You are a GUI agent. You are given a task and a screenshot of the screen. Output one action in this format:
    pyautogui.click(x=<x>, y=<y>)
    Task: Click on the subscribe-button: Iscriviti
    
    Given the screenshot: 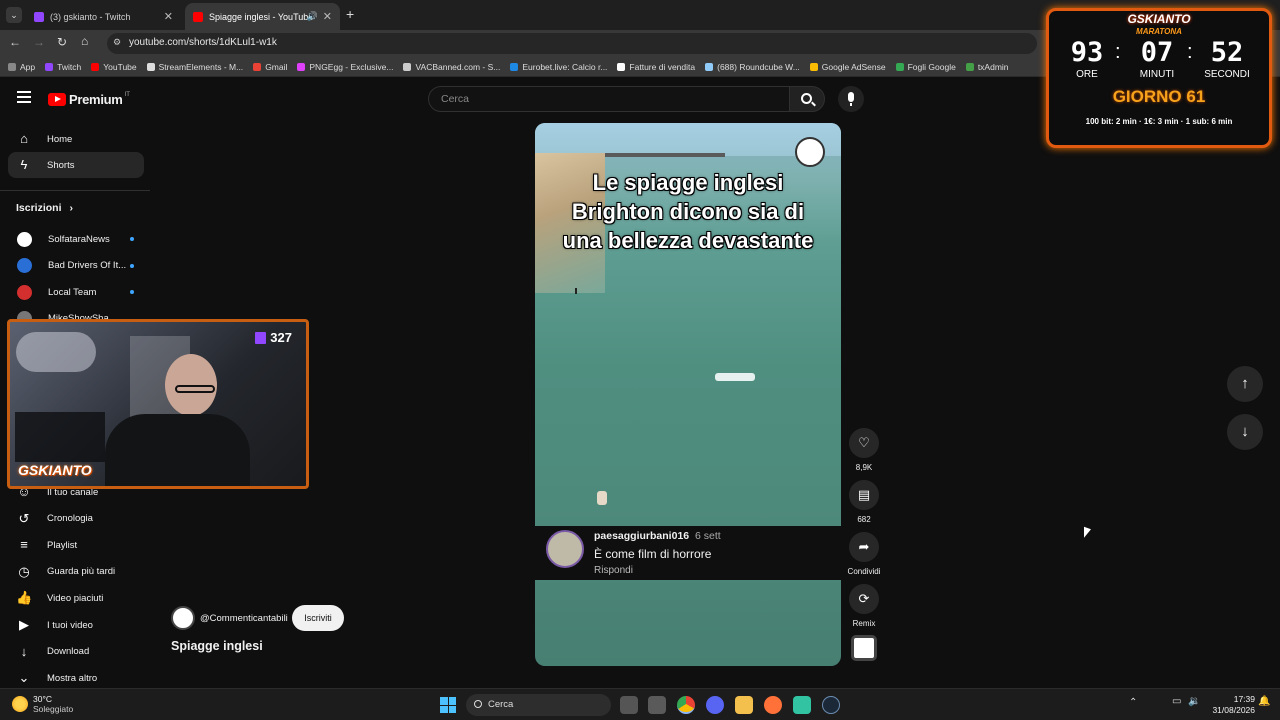 What is the action you would take?
    pyautogui.click(x=318, y=618)
    